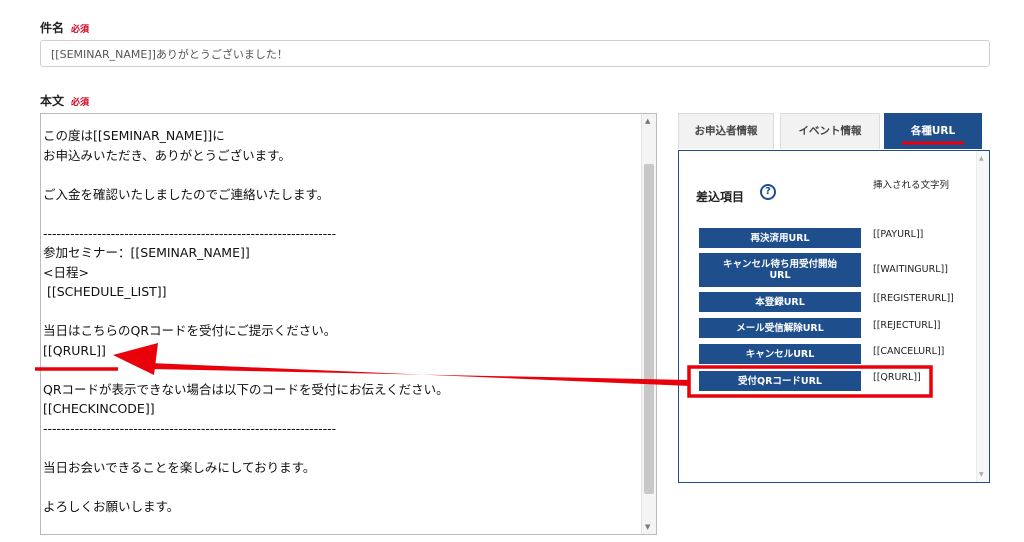 Image resolution: width=1024 pixels, height=542 pixels. What do you see at coordinates (420, 374) in the screenshot?
I see `arrow-shaft` at bounding box center [420, 374].